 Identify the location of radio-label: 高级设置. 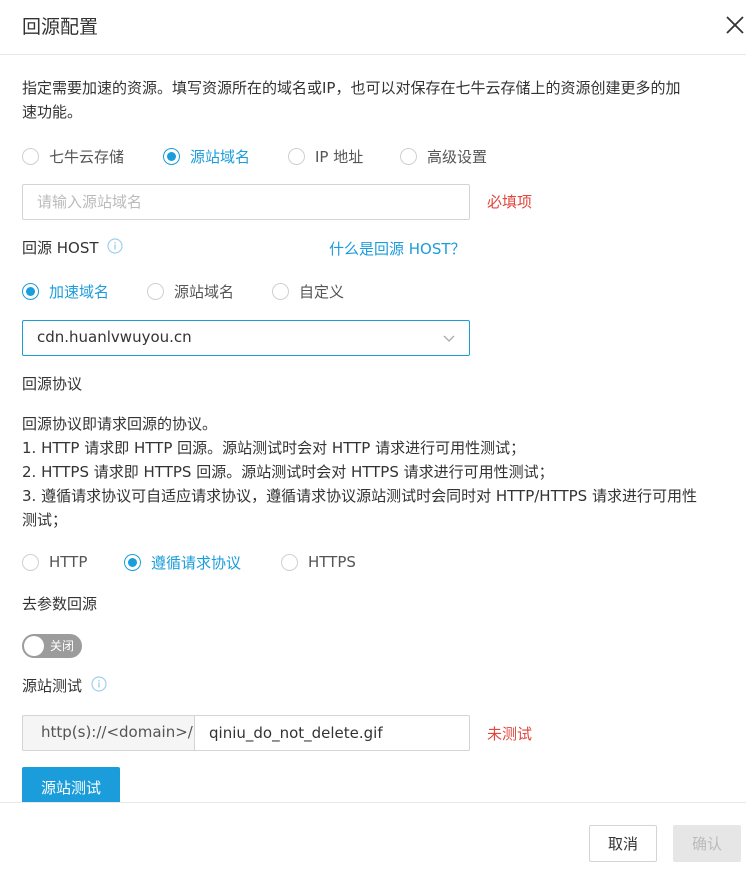
(457, 156).